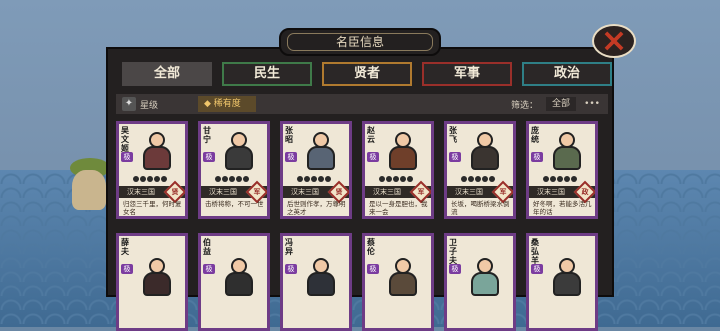 This screenshot has width=720, height=331. What do you see at coordinates (561, 104) in the screenshot?
I see `filter-dropdown: 全部` at bounding box center [561, 104].